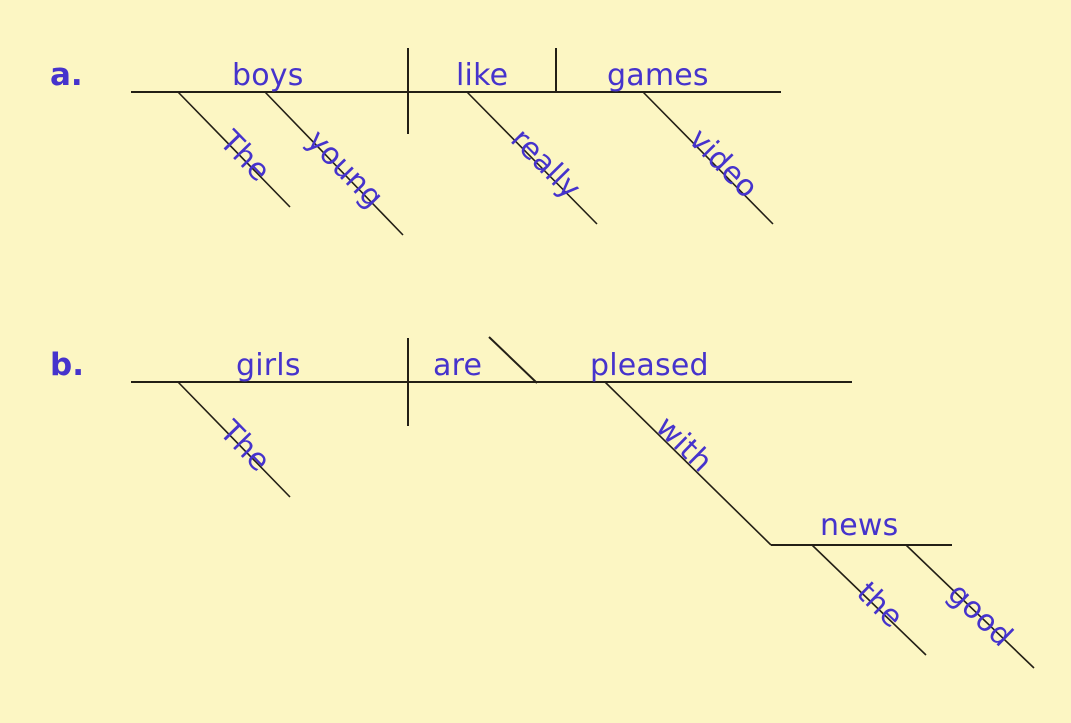 This screenshot has width=1071, height=723. I want to click on word-news: news, so click(859, 525).